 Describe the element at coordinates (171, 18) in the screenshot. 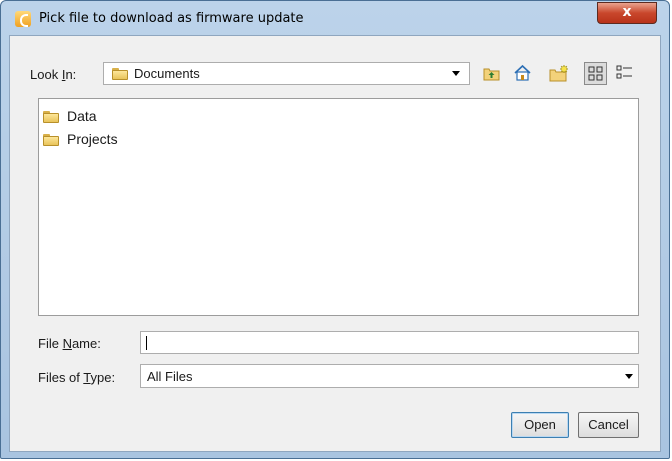

I see `window-title: Pick file to download as firmware update` at that location.